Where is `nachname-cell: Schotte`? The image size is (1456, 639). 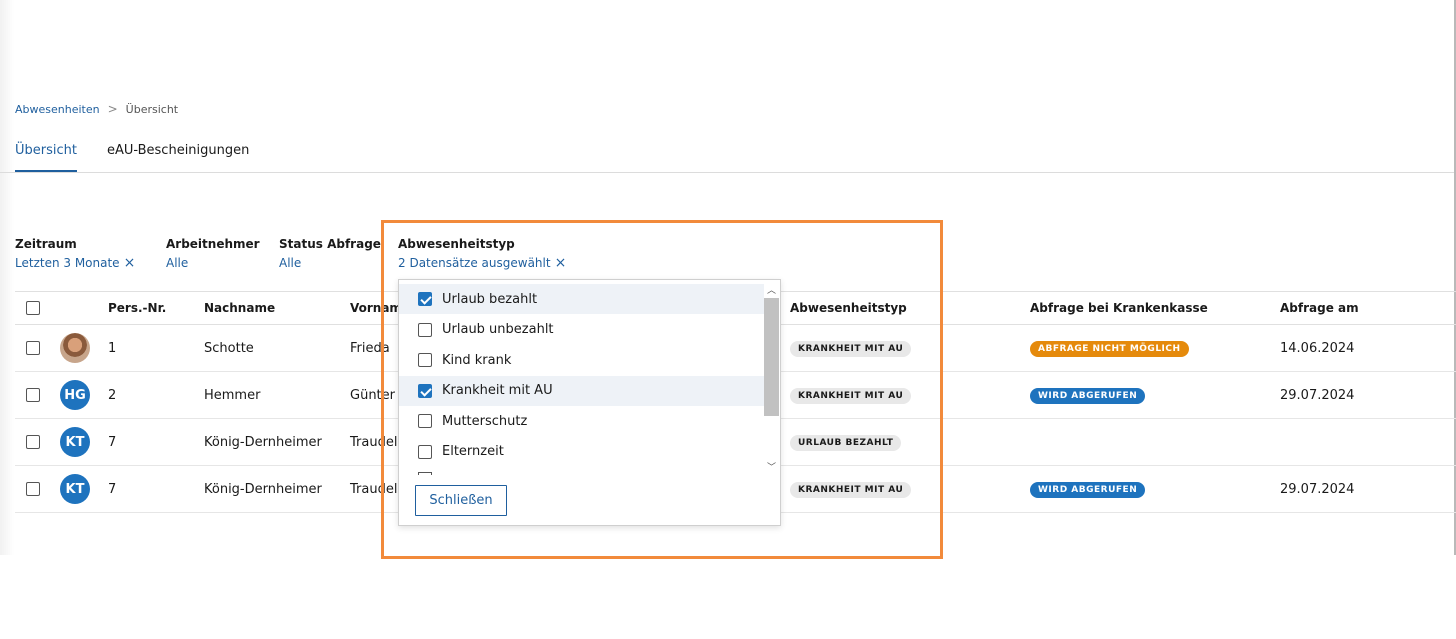 nachname-cell: Schotte is located at coordinates (277, 348).